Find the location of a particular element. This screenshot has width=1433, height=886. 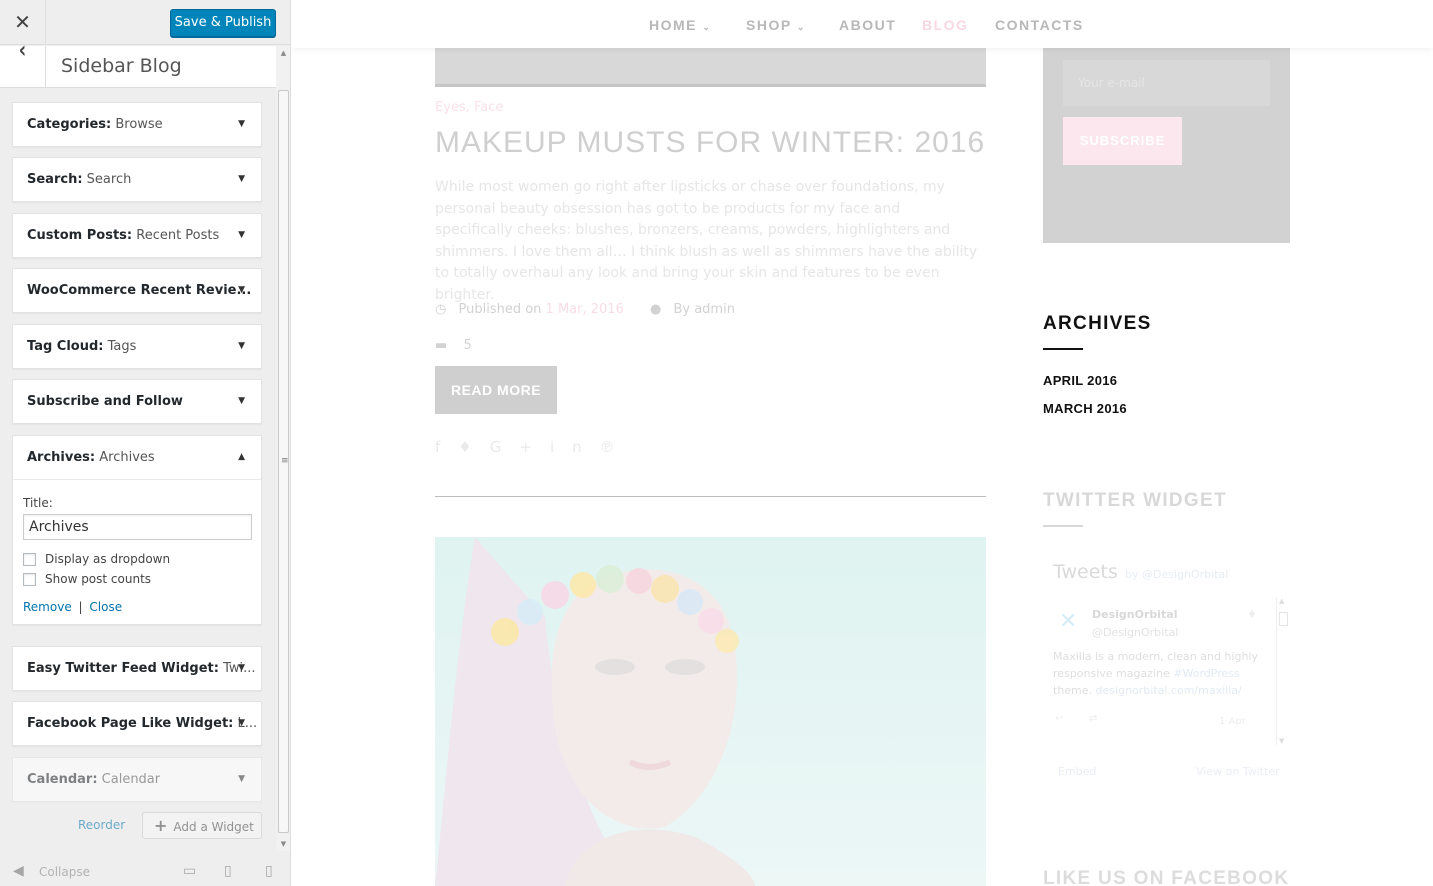

widget-search: Search: Search ▼ is located at coordinates (137, 179).